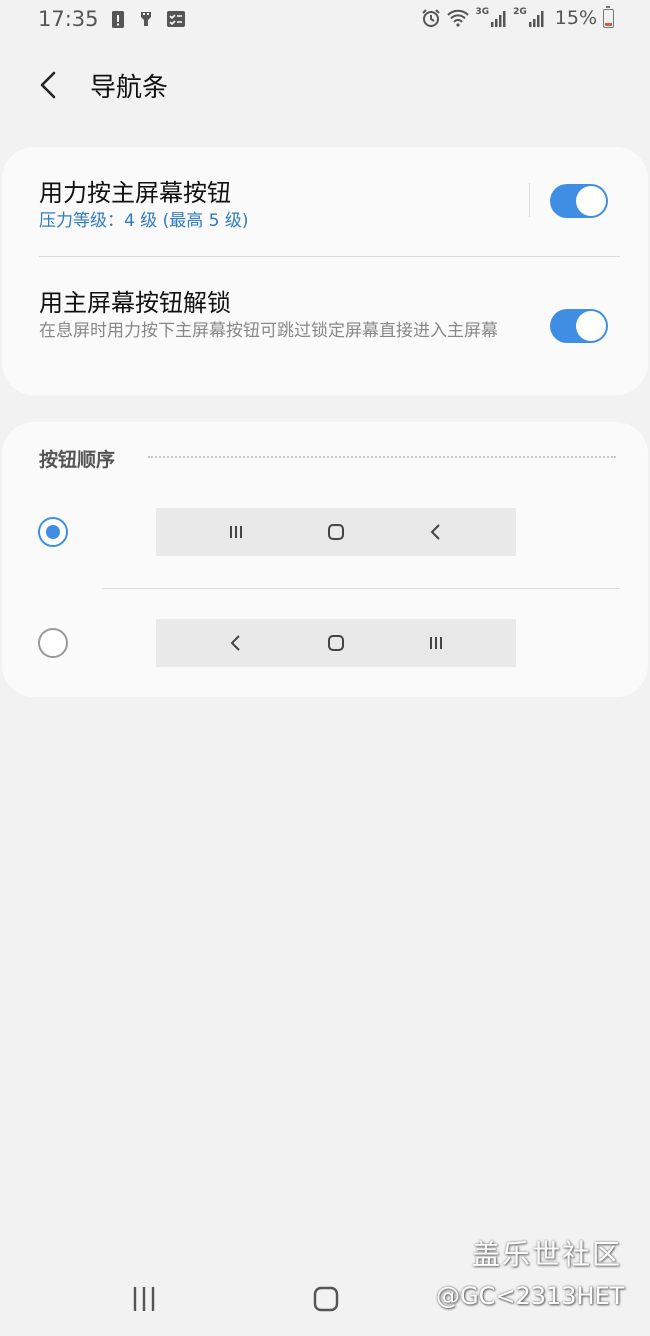 The image size is (650, 1336). What do you see at coordinates (547, 1254) in the screenshot?
I see `watermark-title: 盖乐世社区` at bounding box center [547, 1254].